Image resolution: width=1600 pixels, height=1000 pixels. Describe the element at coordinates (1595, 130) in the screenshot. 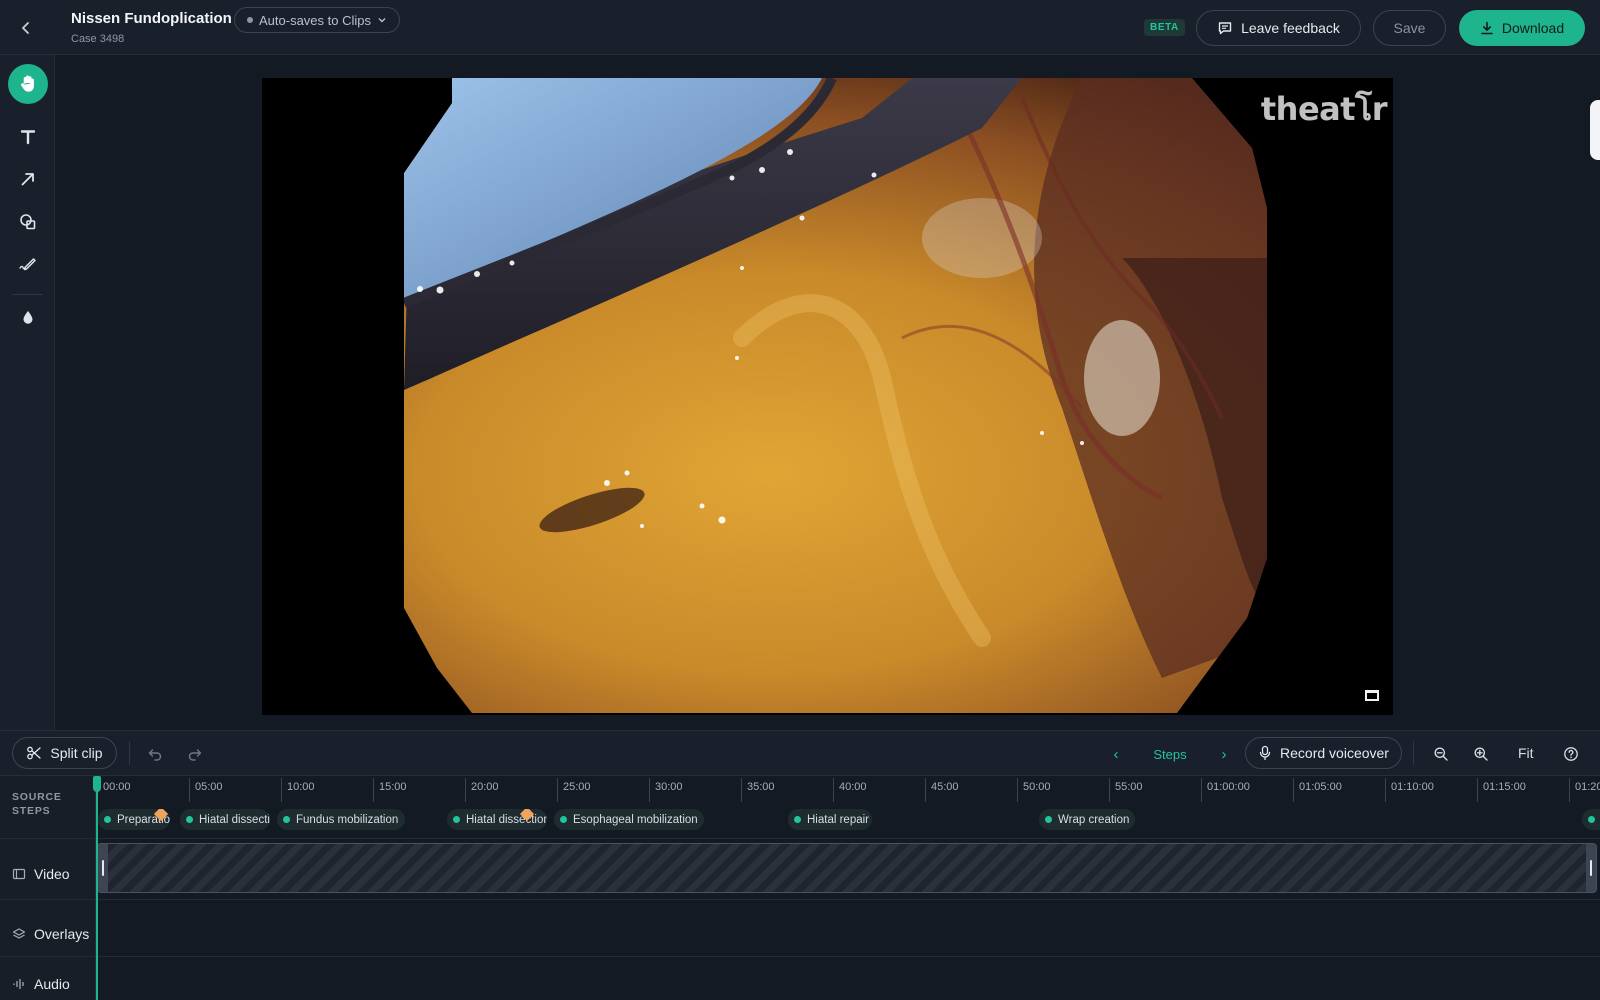

I see `side-panel-handle` at that location.